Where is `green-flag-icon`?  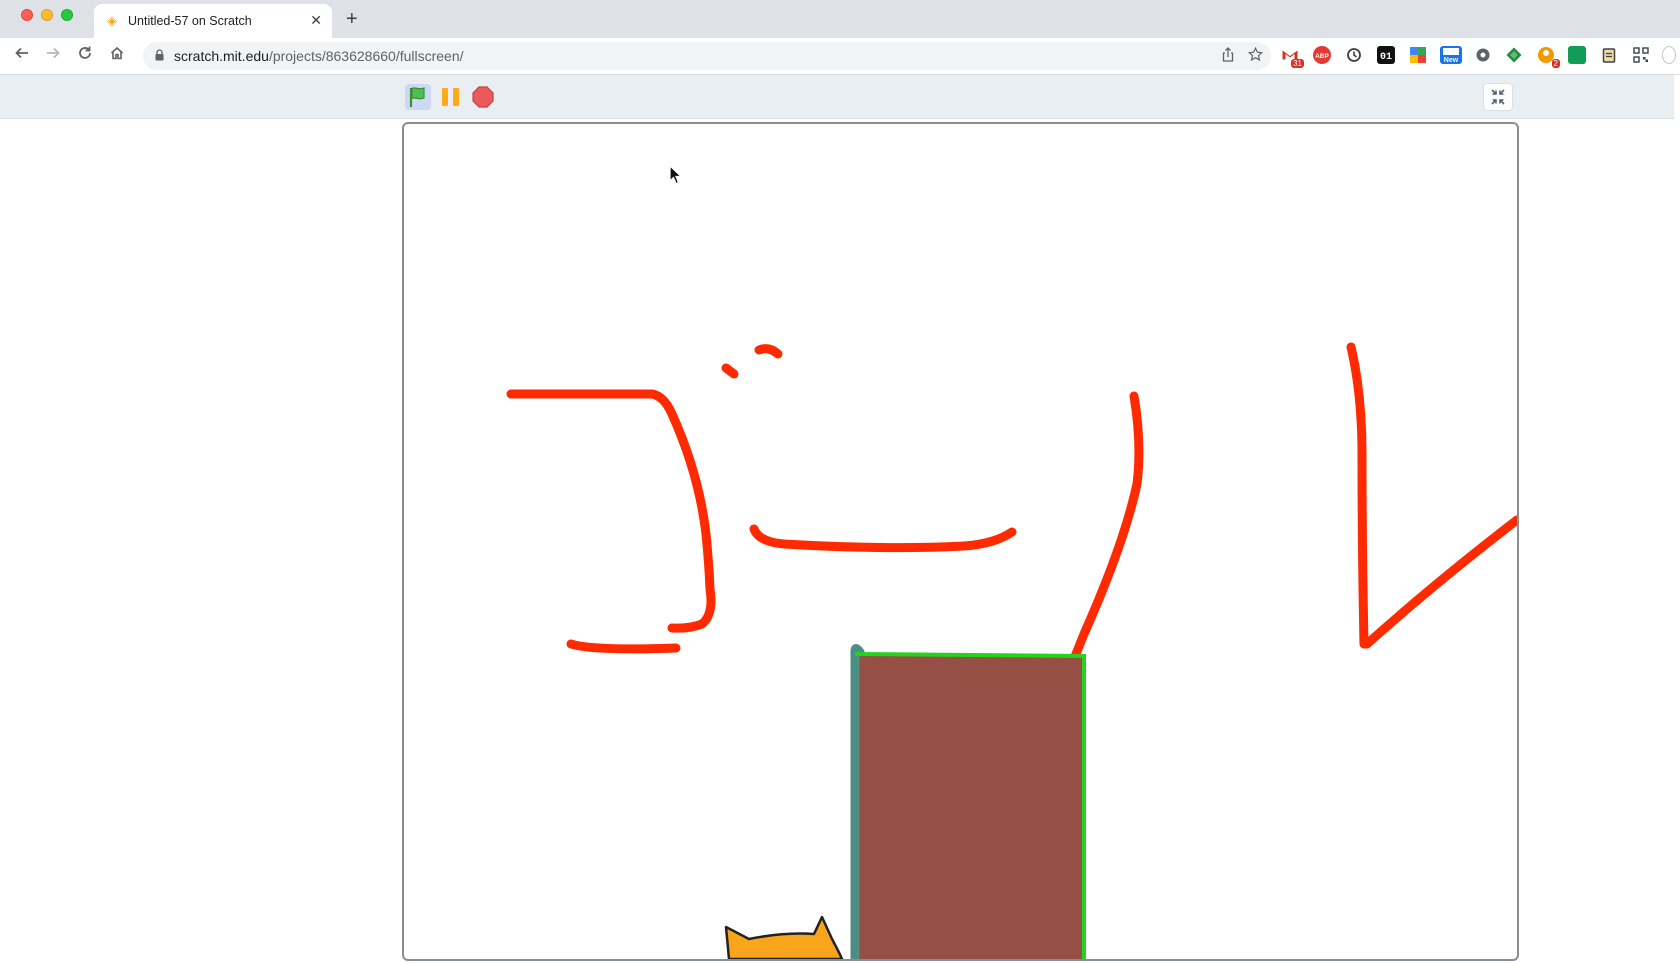 green-flag-icon is located at coordinates (417, 97).